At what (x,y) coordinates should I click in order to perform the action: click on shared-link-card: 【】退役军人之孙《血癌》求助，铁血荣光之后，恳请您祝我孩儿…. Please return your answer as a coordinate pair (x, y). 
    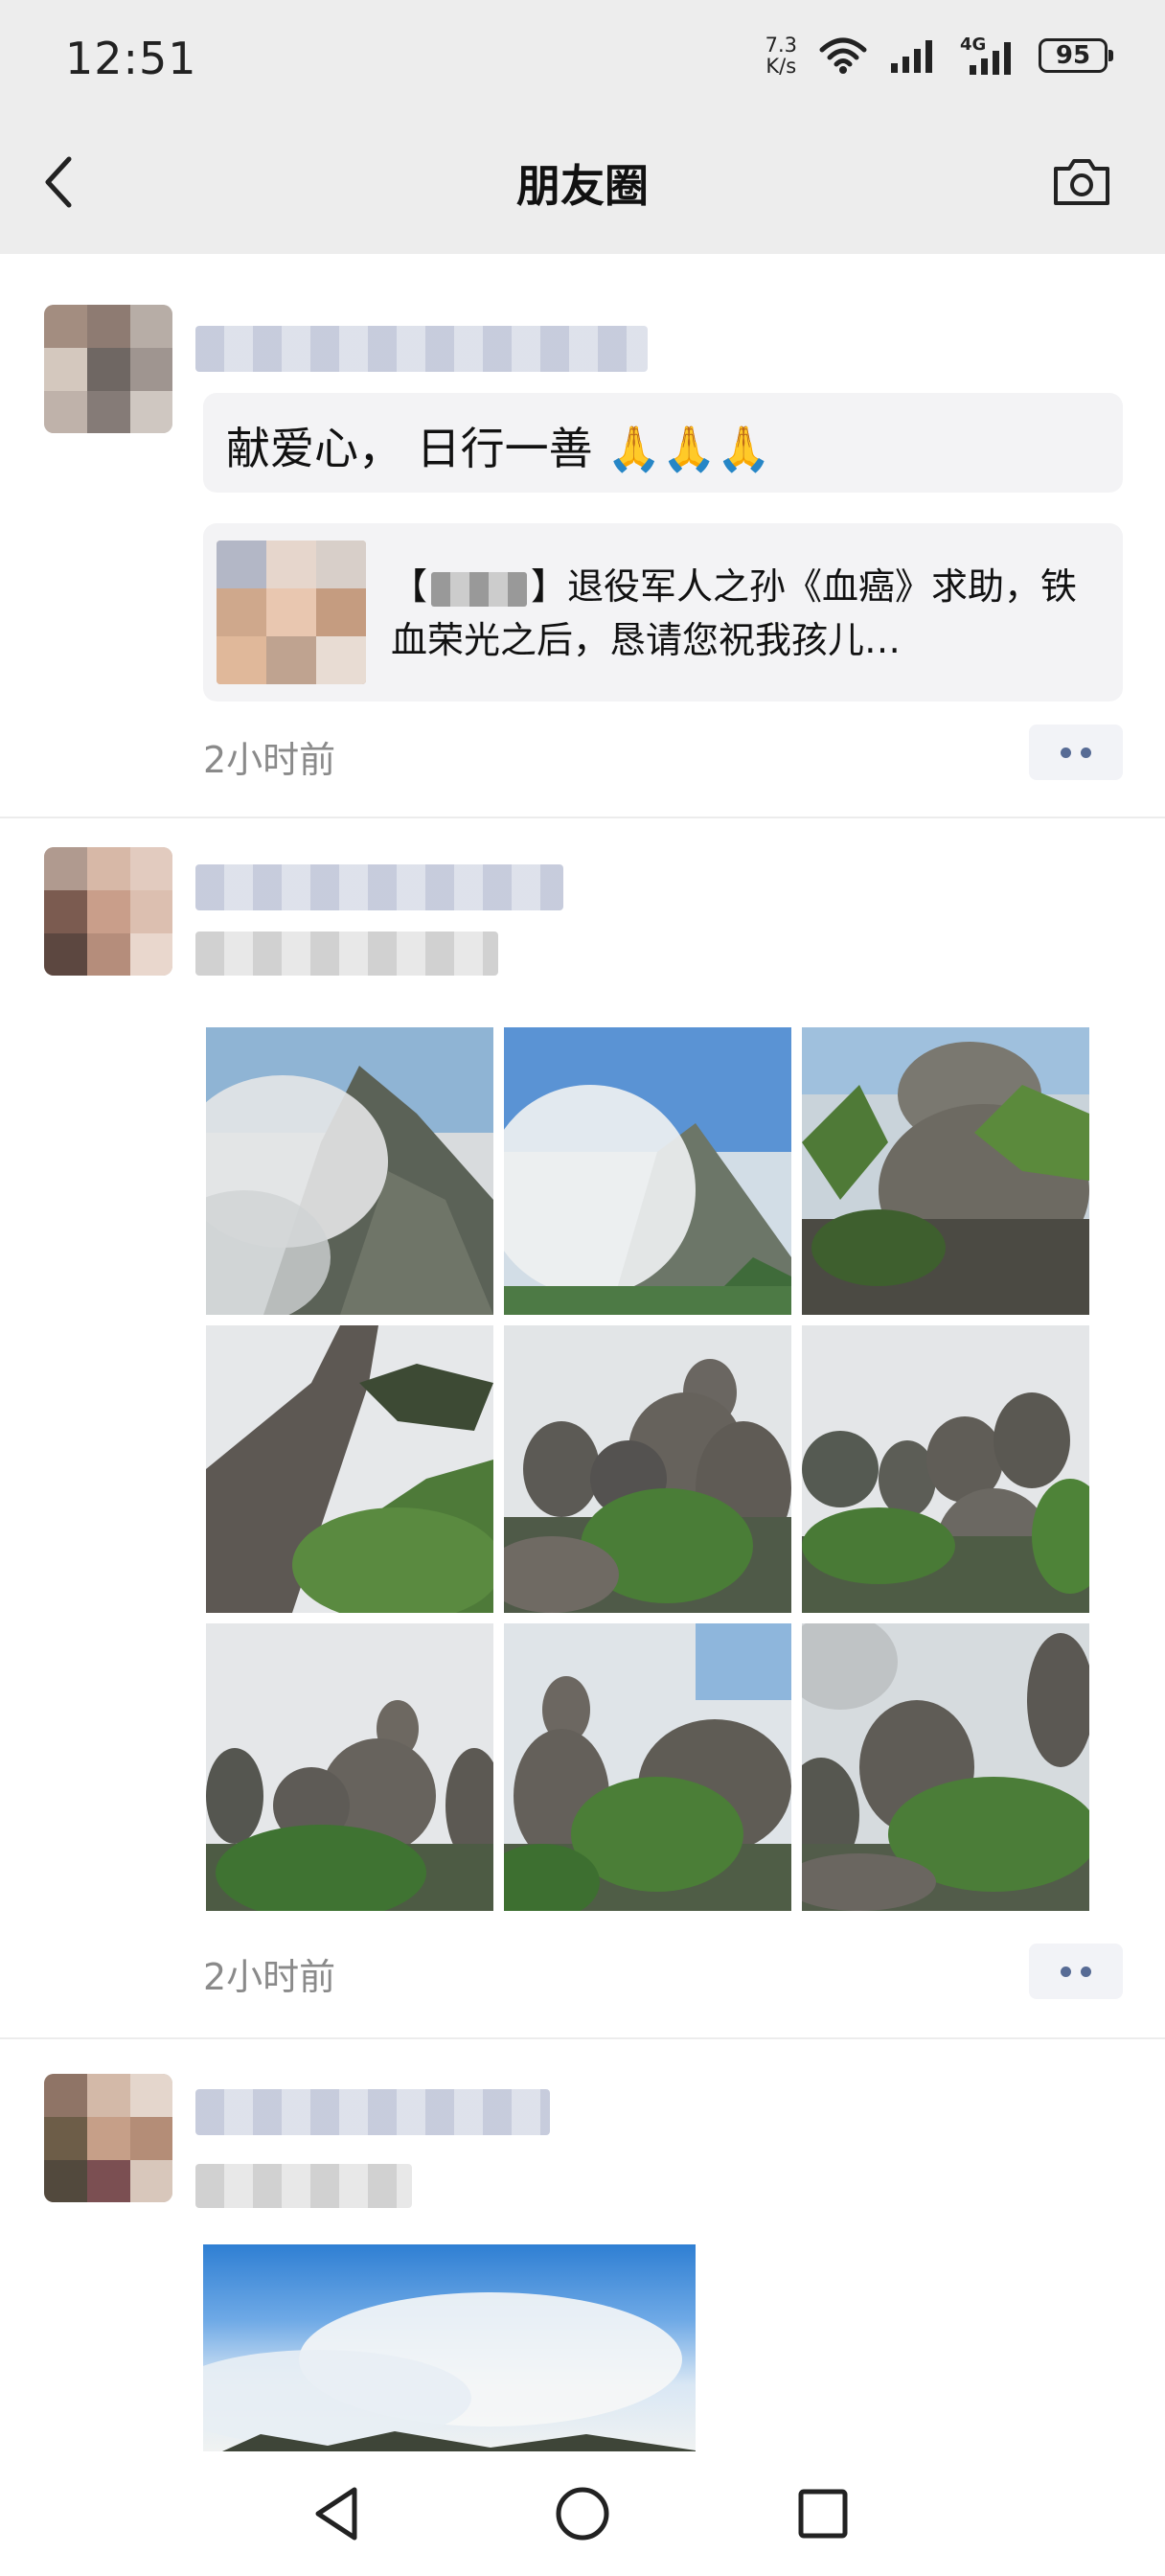
    Looking at the image, I should click on (663, 612).